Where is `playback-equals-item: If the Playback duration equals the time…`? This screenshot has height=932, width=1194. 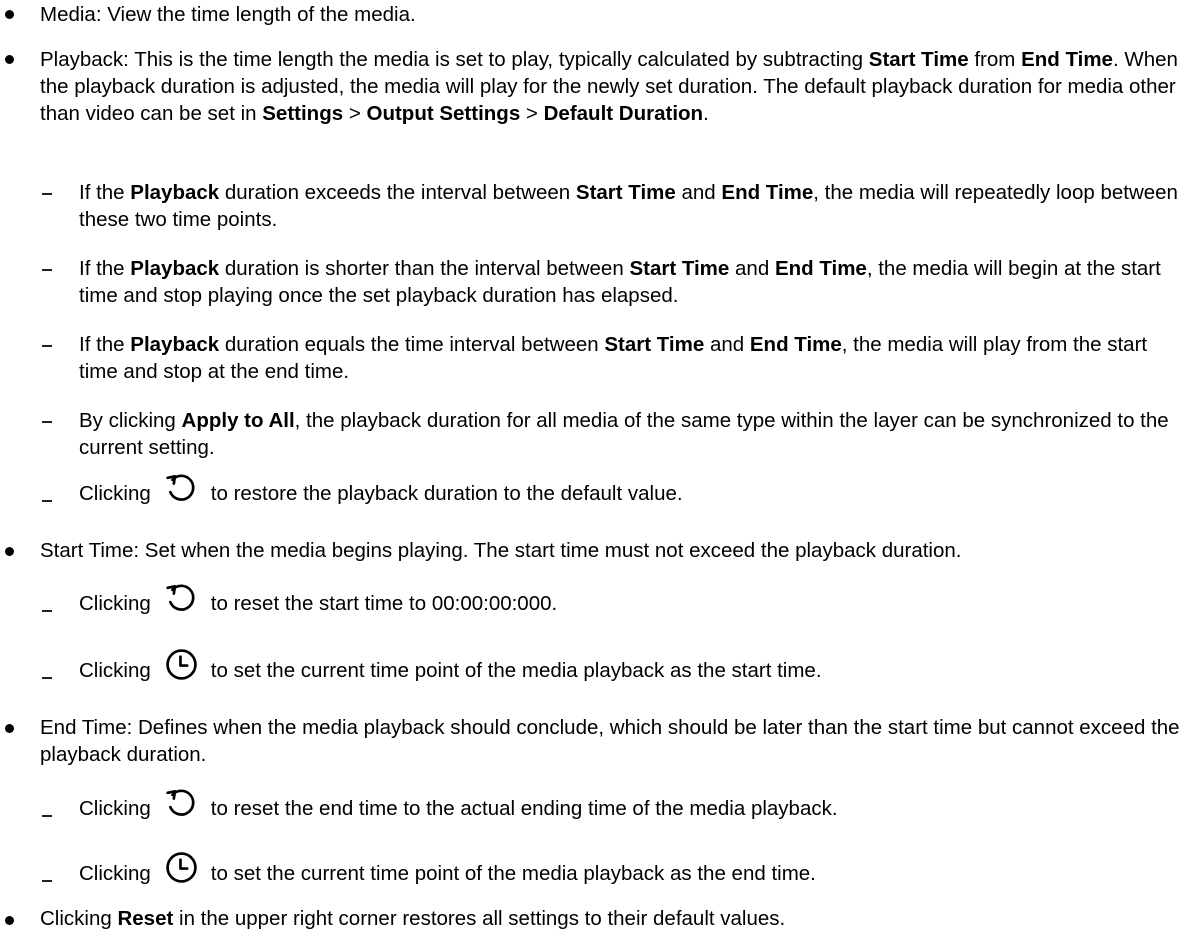 playback-equals-item: If the Playback duration equals the time… is located at coordinates (634, 358).